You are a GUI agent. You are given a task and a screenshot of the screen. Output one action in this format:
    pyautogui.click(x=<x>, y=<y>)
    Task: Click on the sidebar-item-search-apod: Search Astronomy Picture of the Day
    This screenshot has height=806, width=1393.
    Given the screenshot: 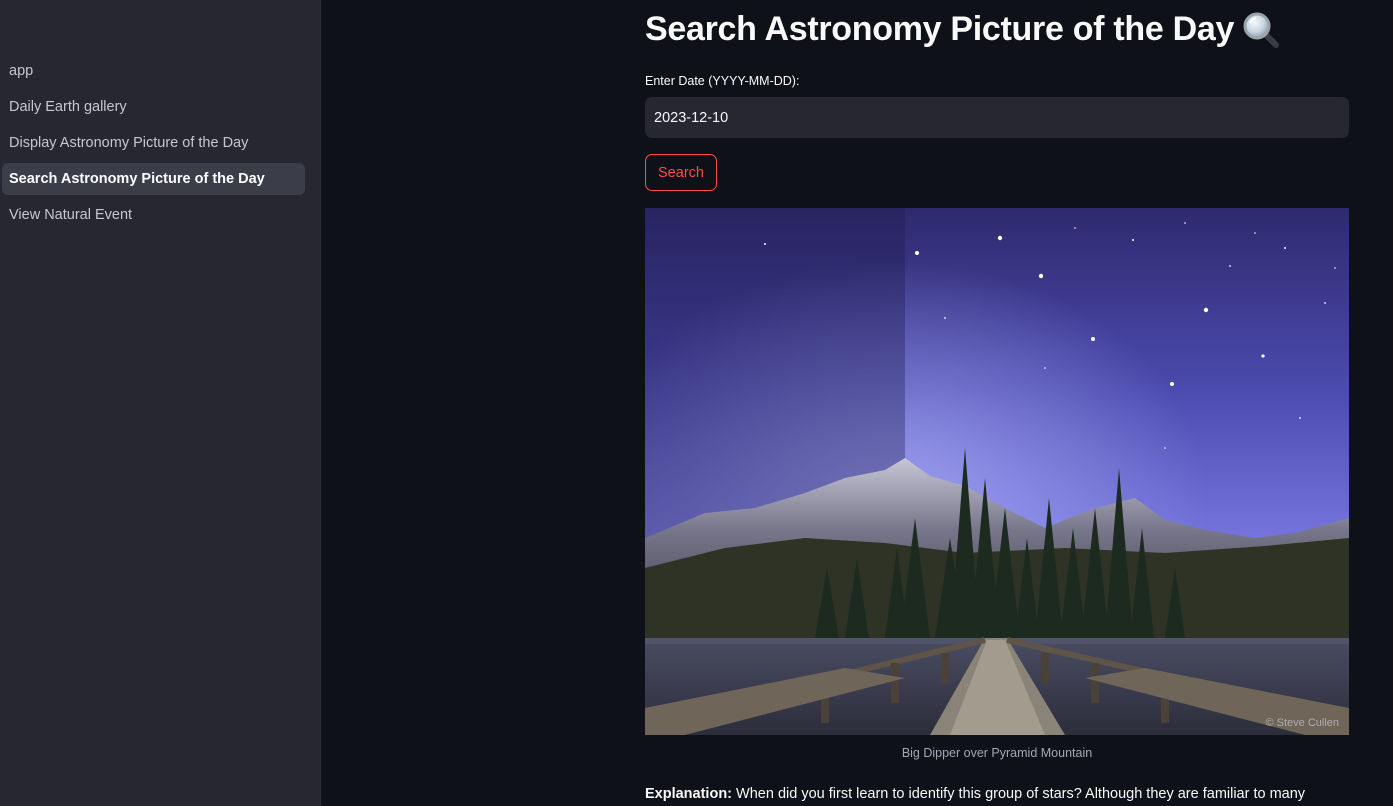 What is the action you would take?
    pyautogui.click(x=153, y=179)
    